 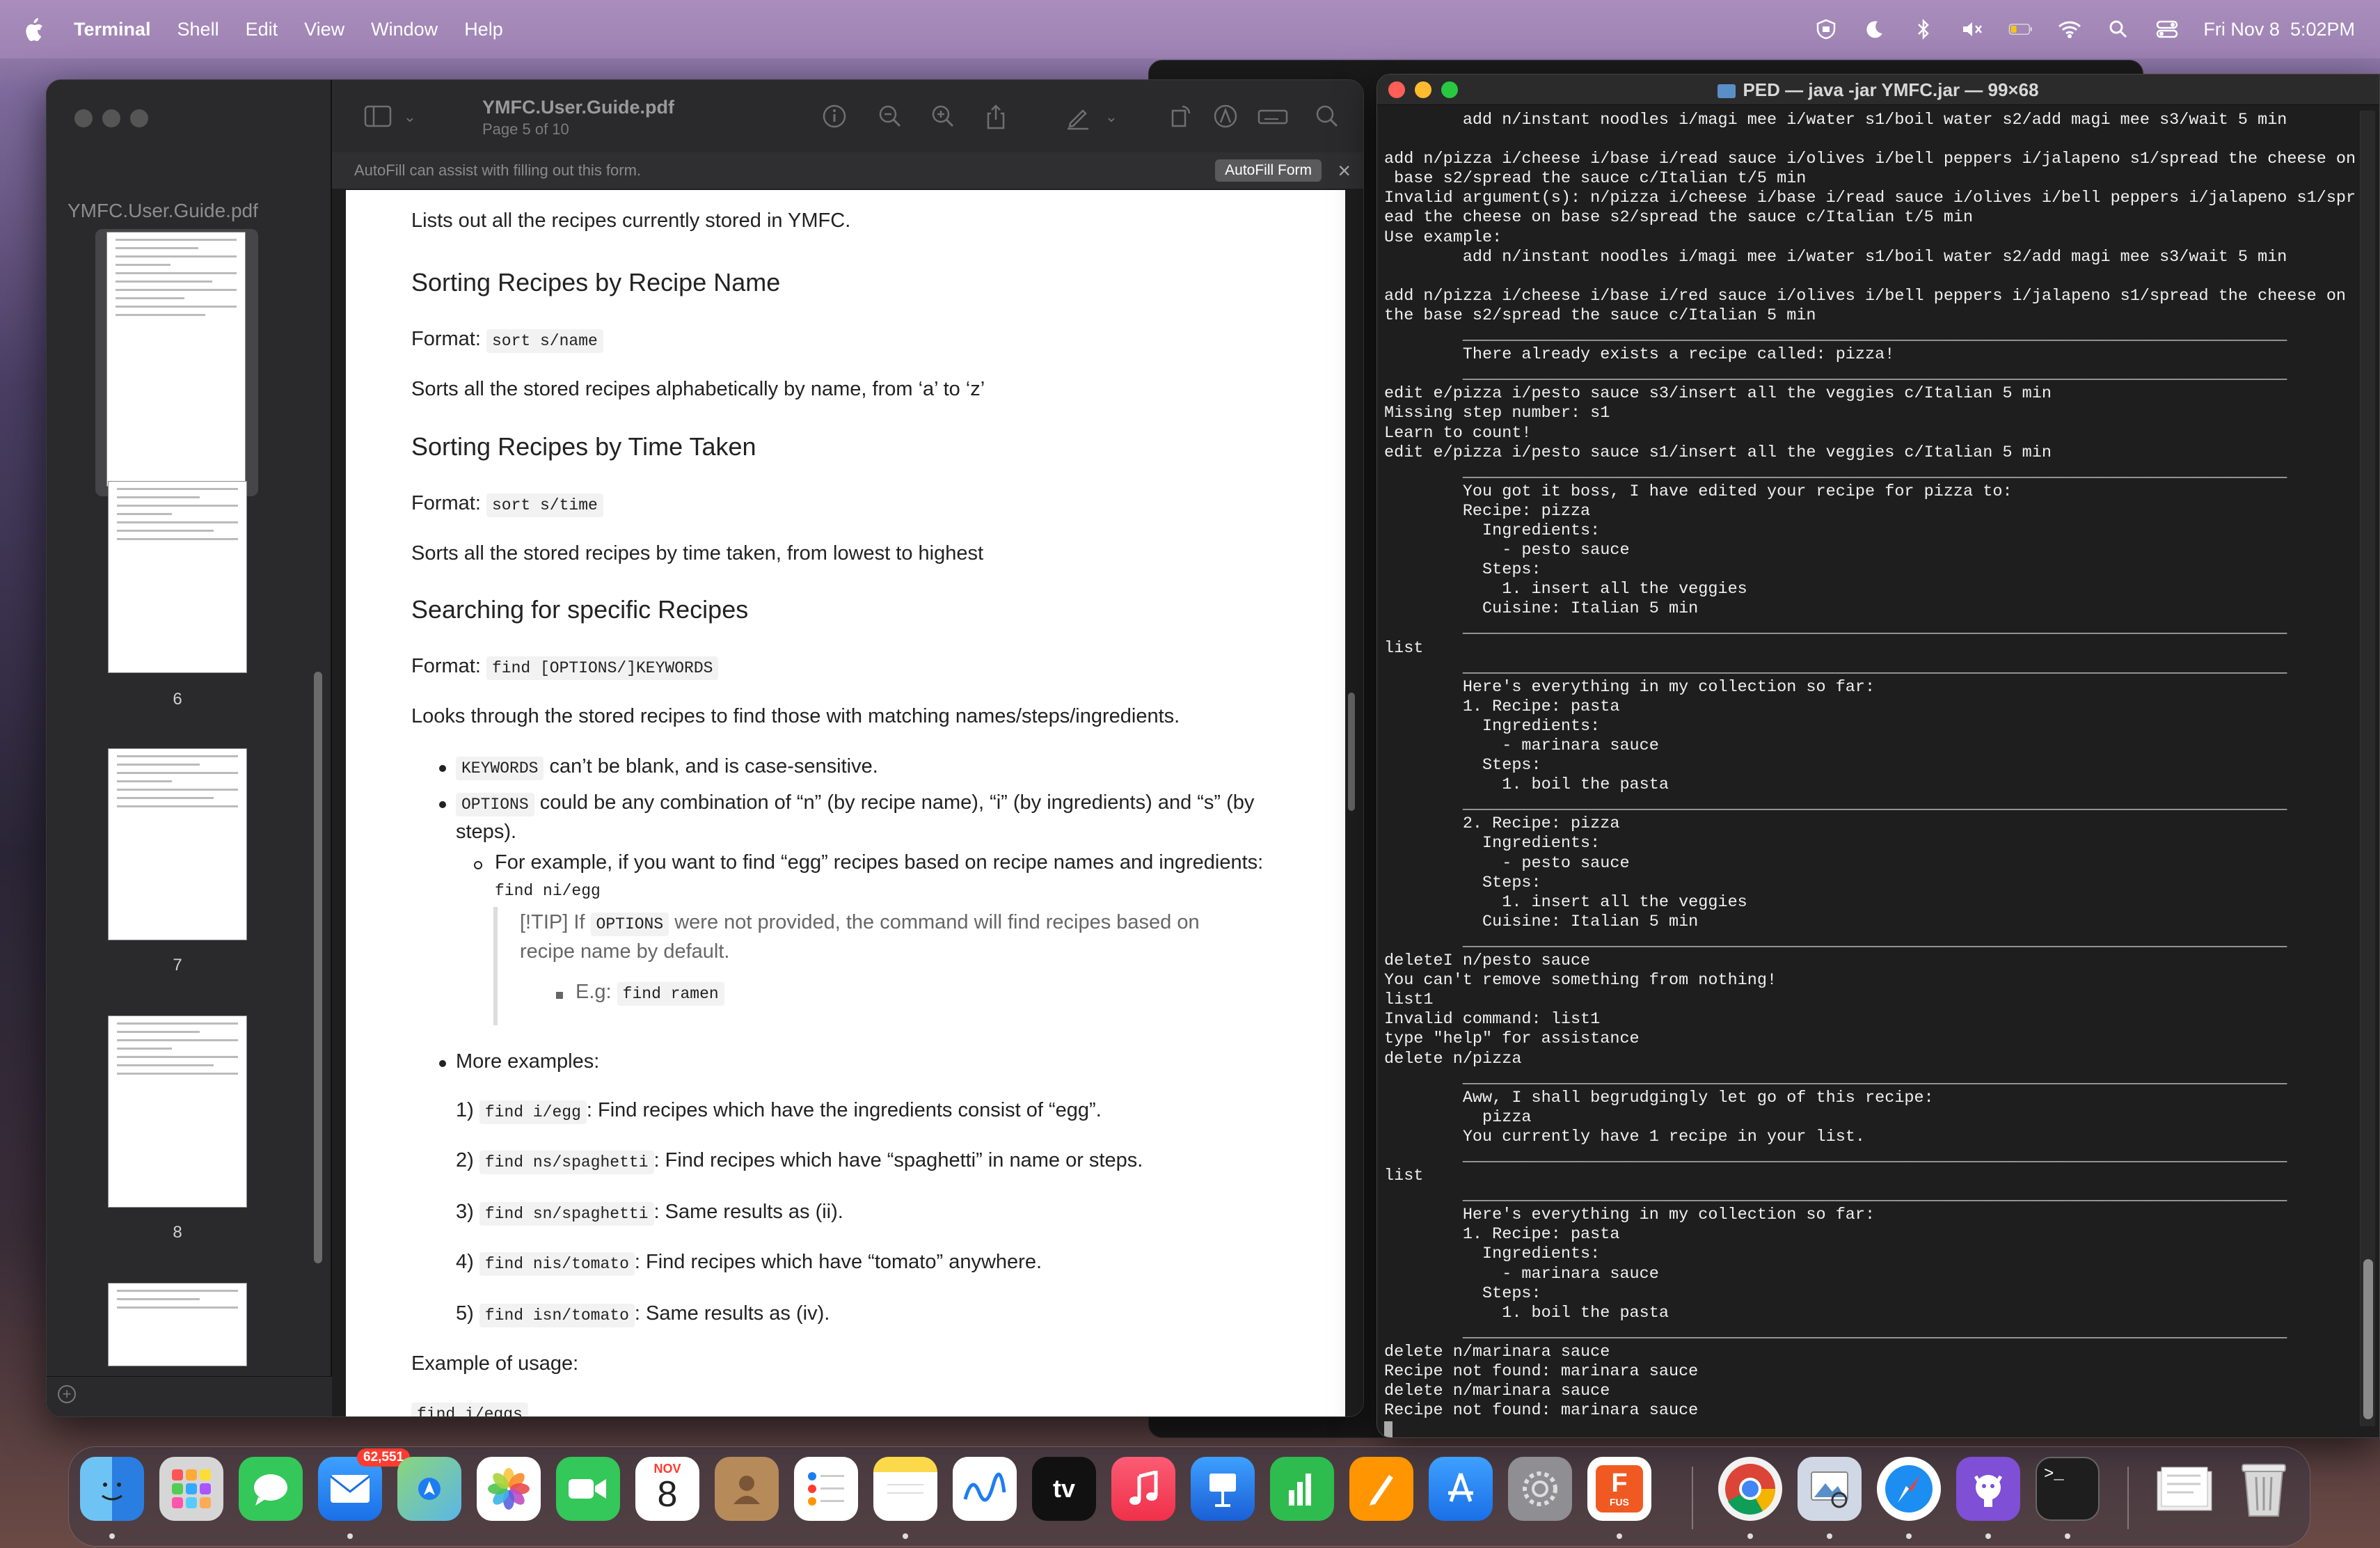 I want to click on heading-sort-name: Sorting Recipes by Recipe Name, so click(x=596, y=282).